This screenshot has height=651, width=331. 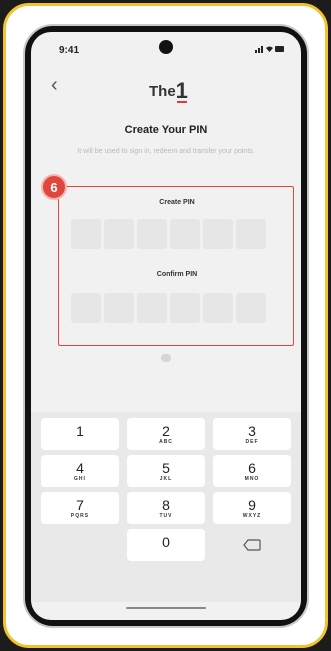 I want to click on key-digit: 0, so click(x=166, y=541).